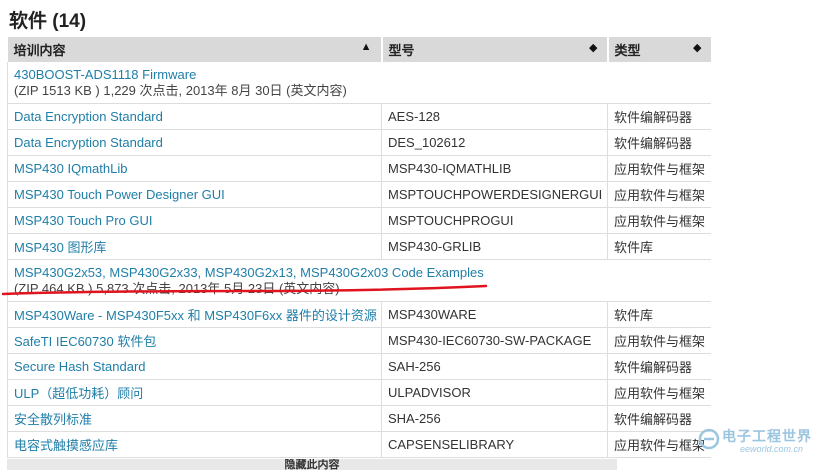 This screenshot has width=822, height=470. I want to click on software-link: 安全散列标准, so click(53, 419).